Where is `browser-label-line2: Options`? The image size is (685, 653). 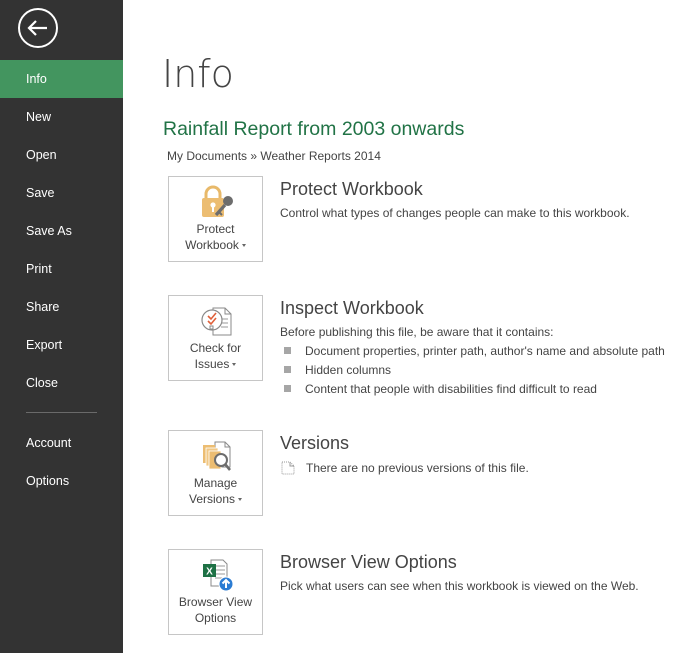
browser-label-line2: Options is located at coordinates (215, 618).